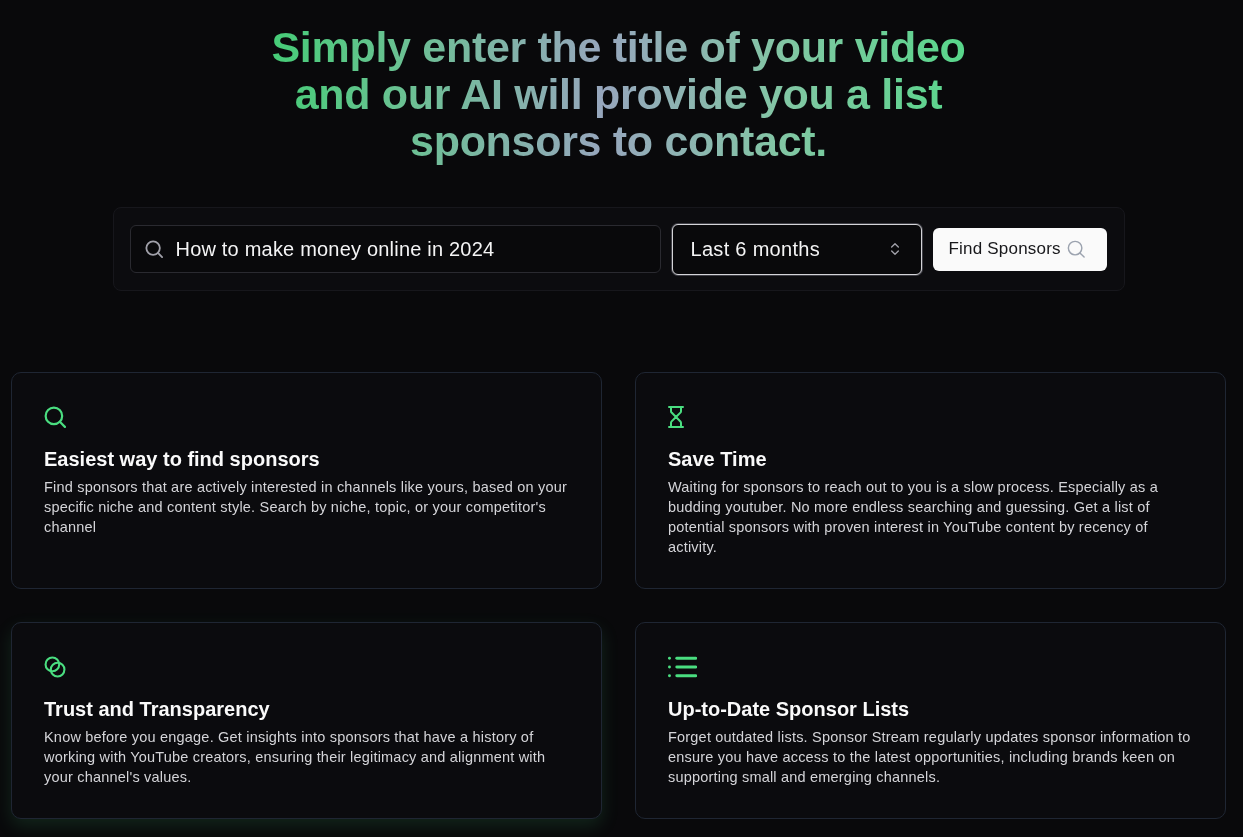  Describe the element at coordinates (55, 667) in the screenshot. I see `overlapping-circles-icon` at that location.